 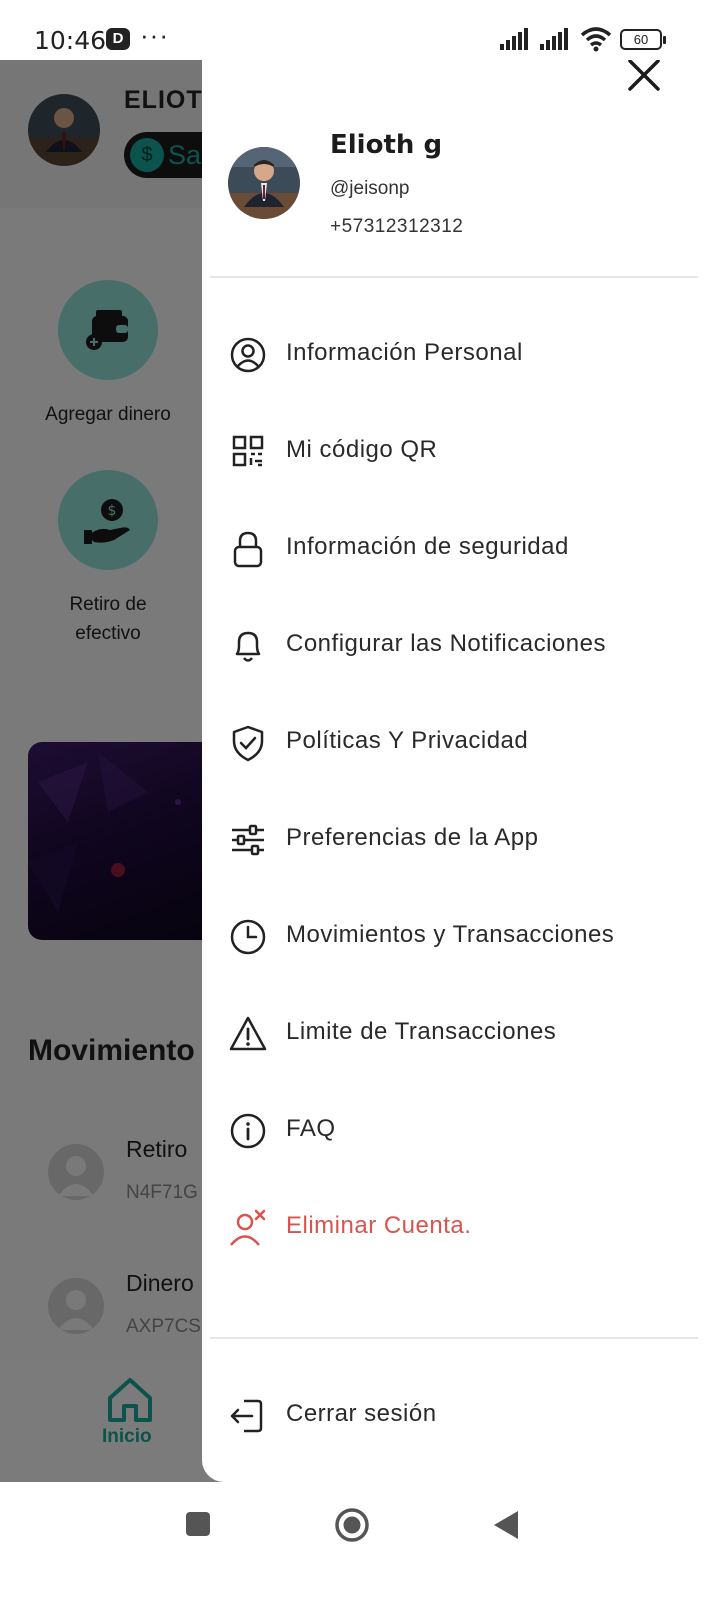 What do you see at coordinates (361, 1413) in the screenshot?
I see `logout-label: Cerrar sesión` at bounding box center [361, 1413].